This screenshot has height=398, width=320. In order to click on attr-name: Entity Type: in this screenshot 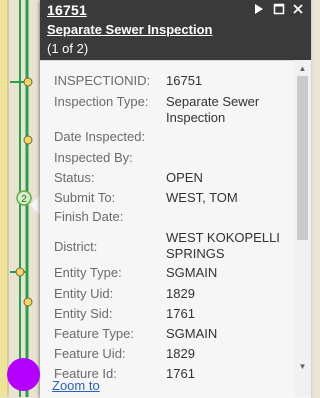, I will do `click(88, 272)`.